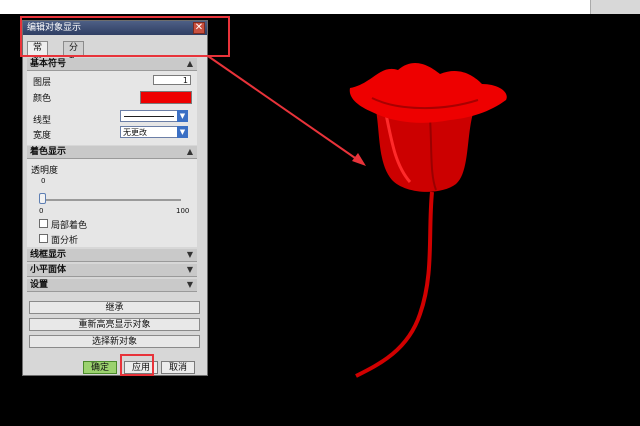 The height and width of the screenshot is (426, 640). Describe the element at coordinates (112, 270) in the screenshot. I see `section-facet-header: 小平面体 ▼` at that location.